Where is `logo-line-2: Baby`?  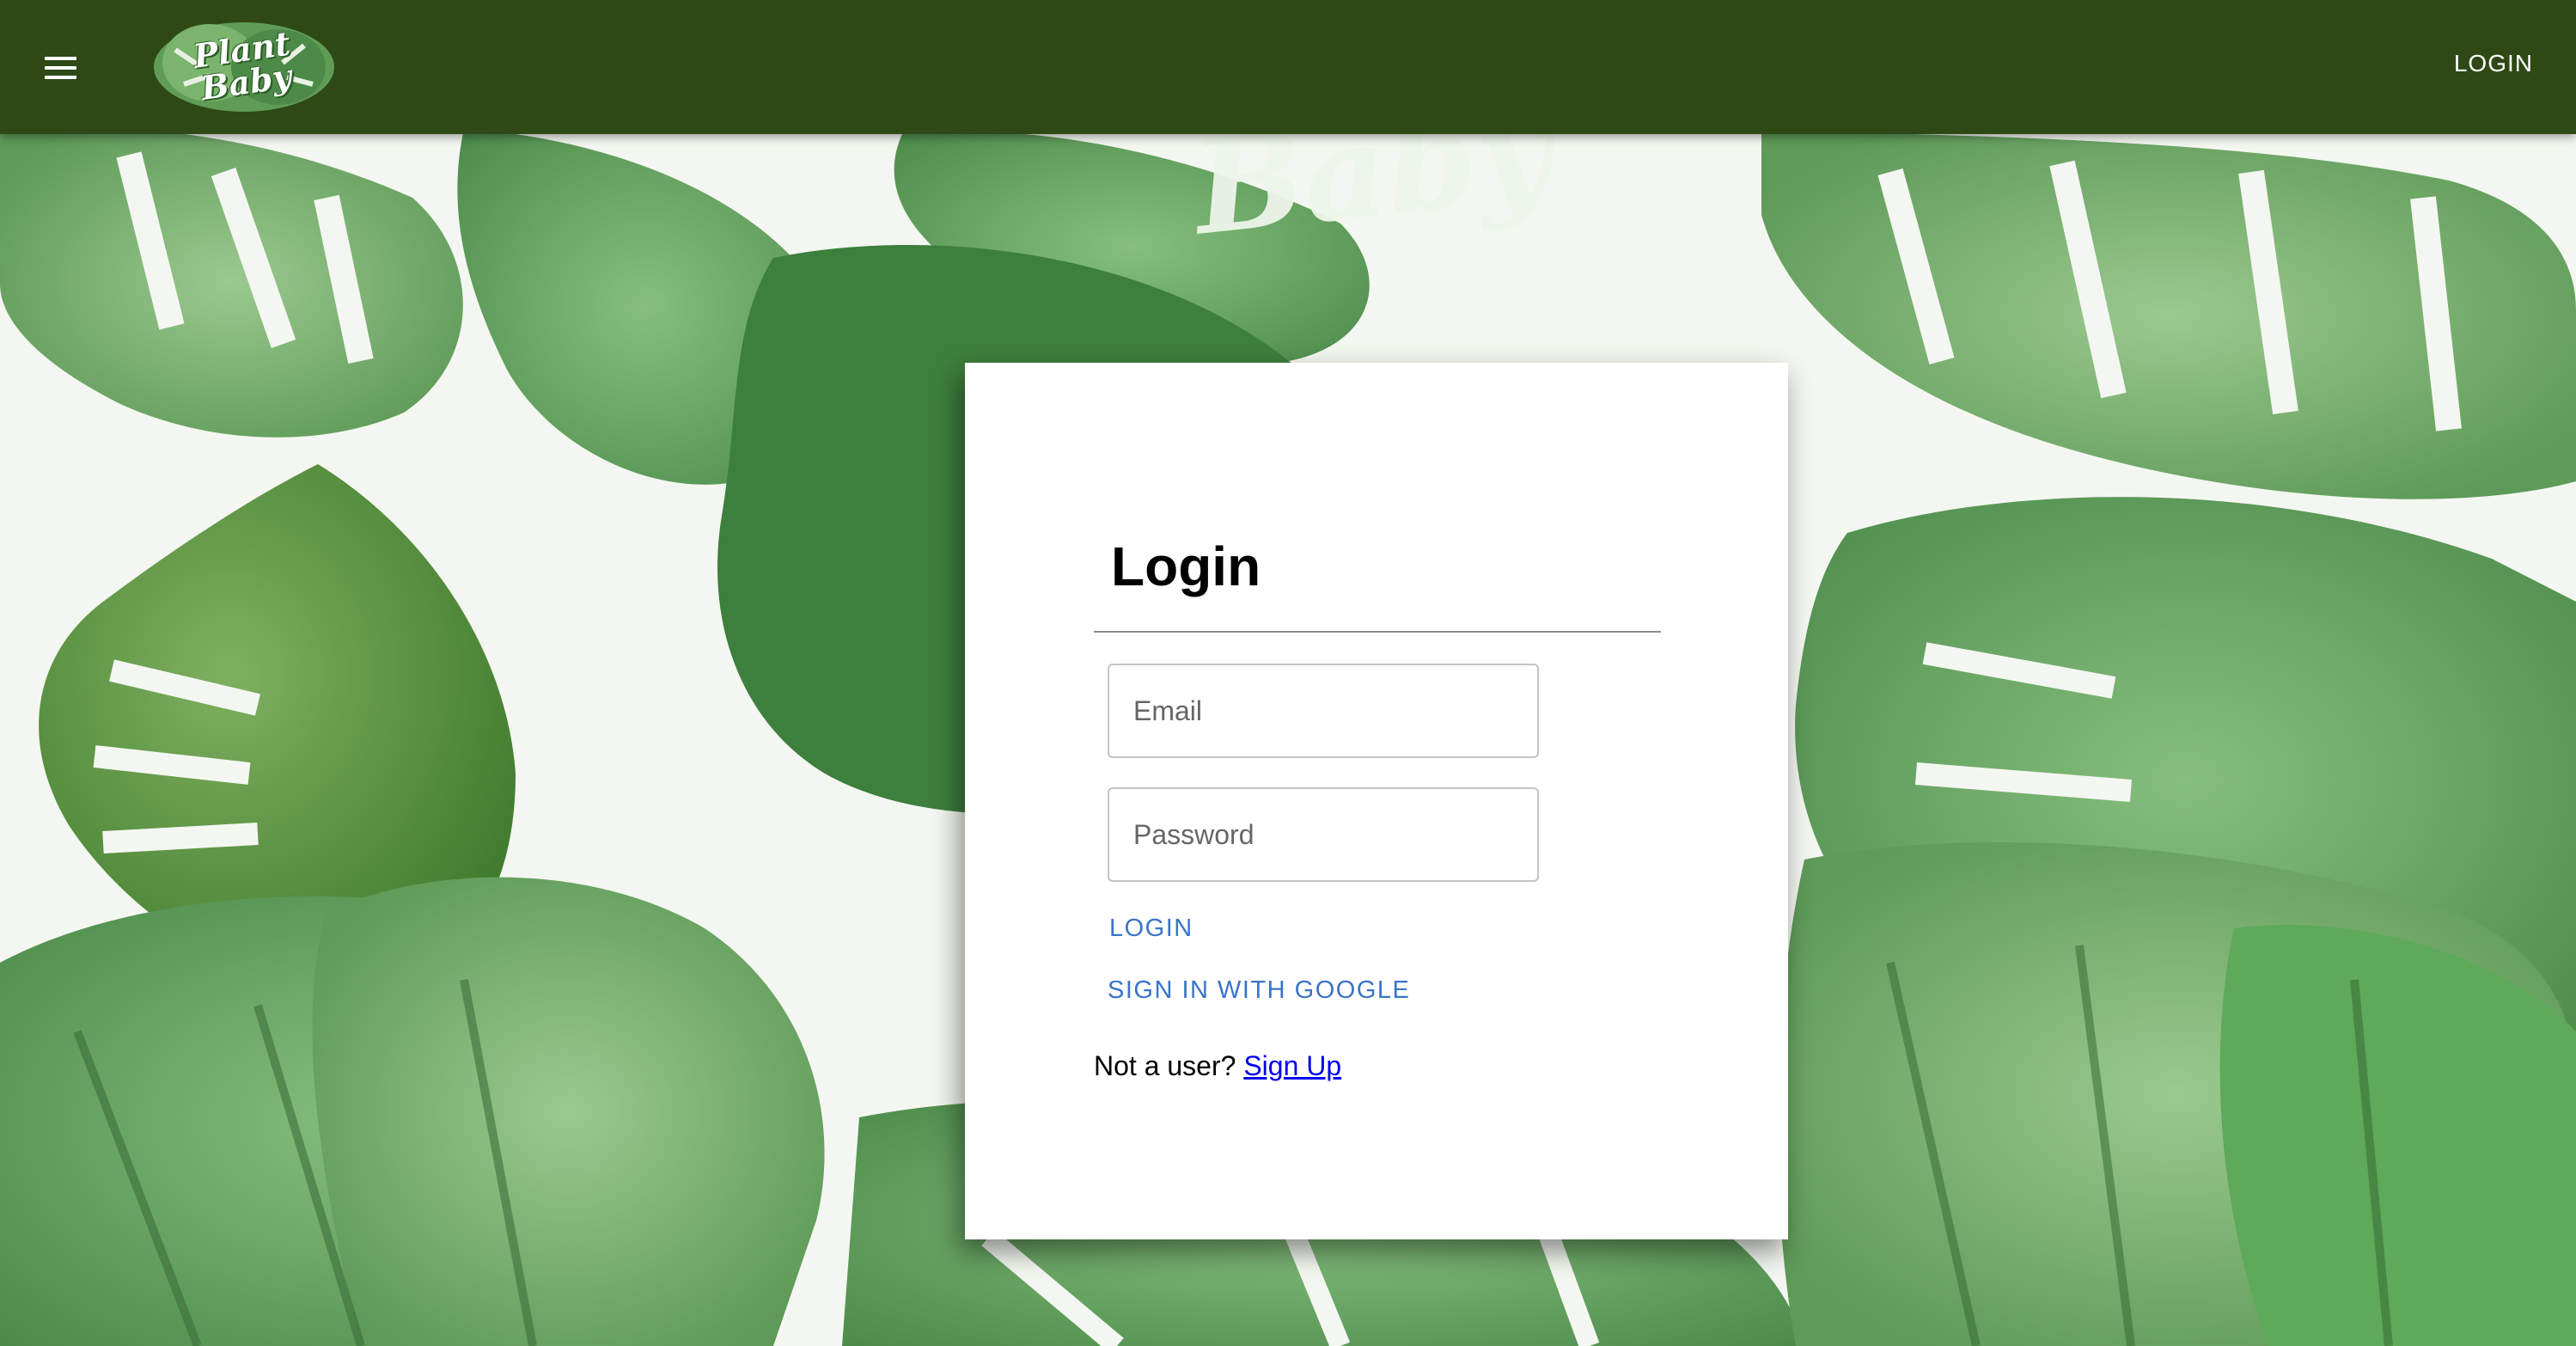
logo-line-2: Baby is located at coordinates (246, 82).